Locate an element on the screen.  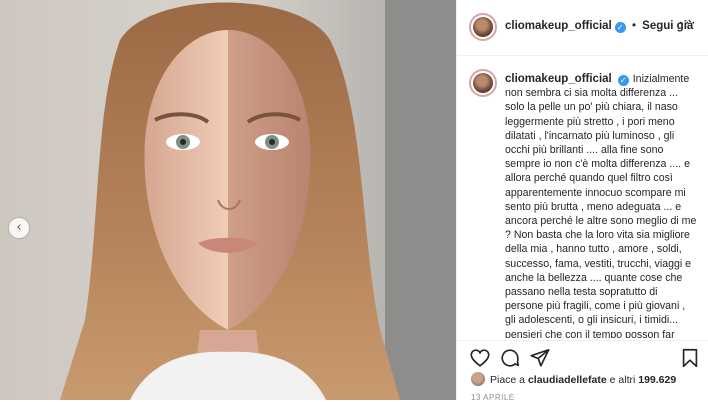
previous-photo-button: ‹ is located at coordinates (19, 228).